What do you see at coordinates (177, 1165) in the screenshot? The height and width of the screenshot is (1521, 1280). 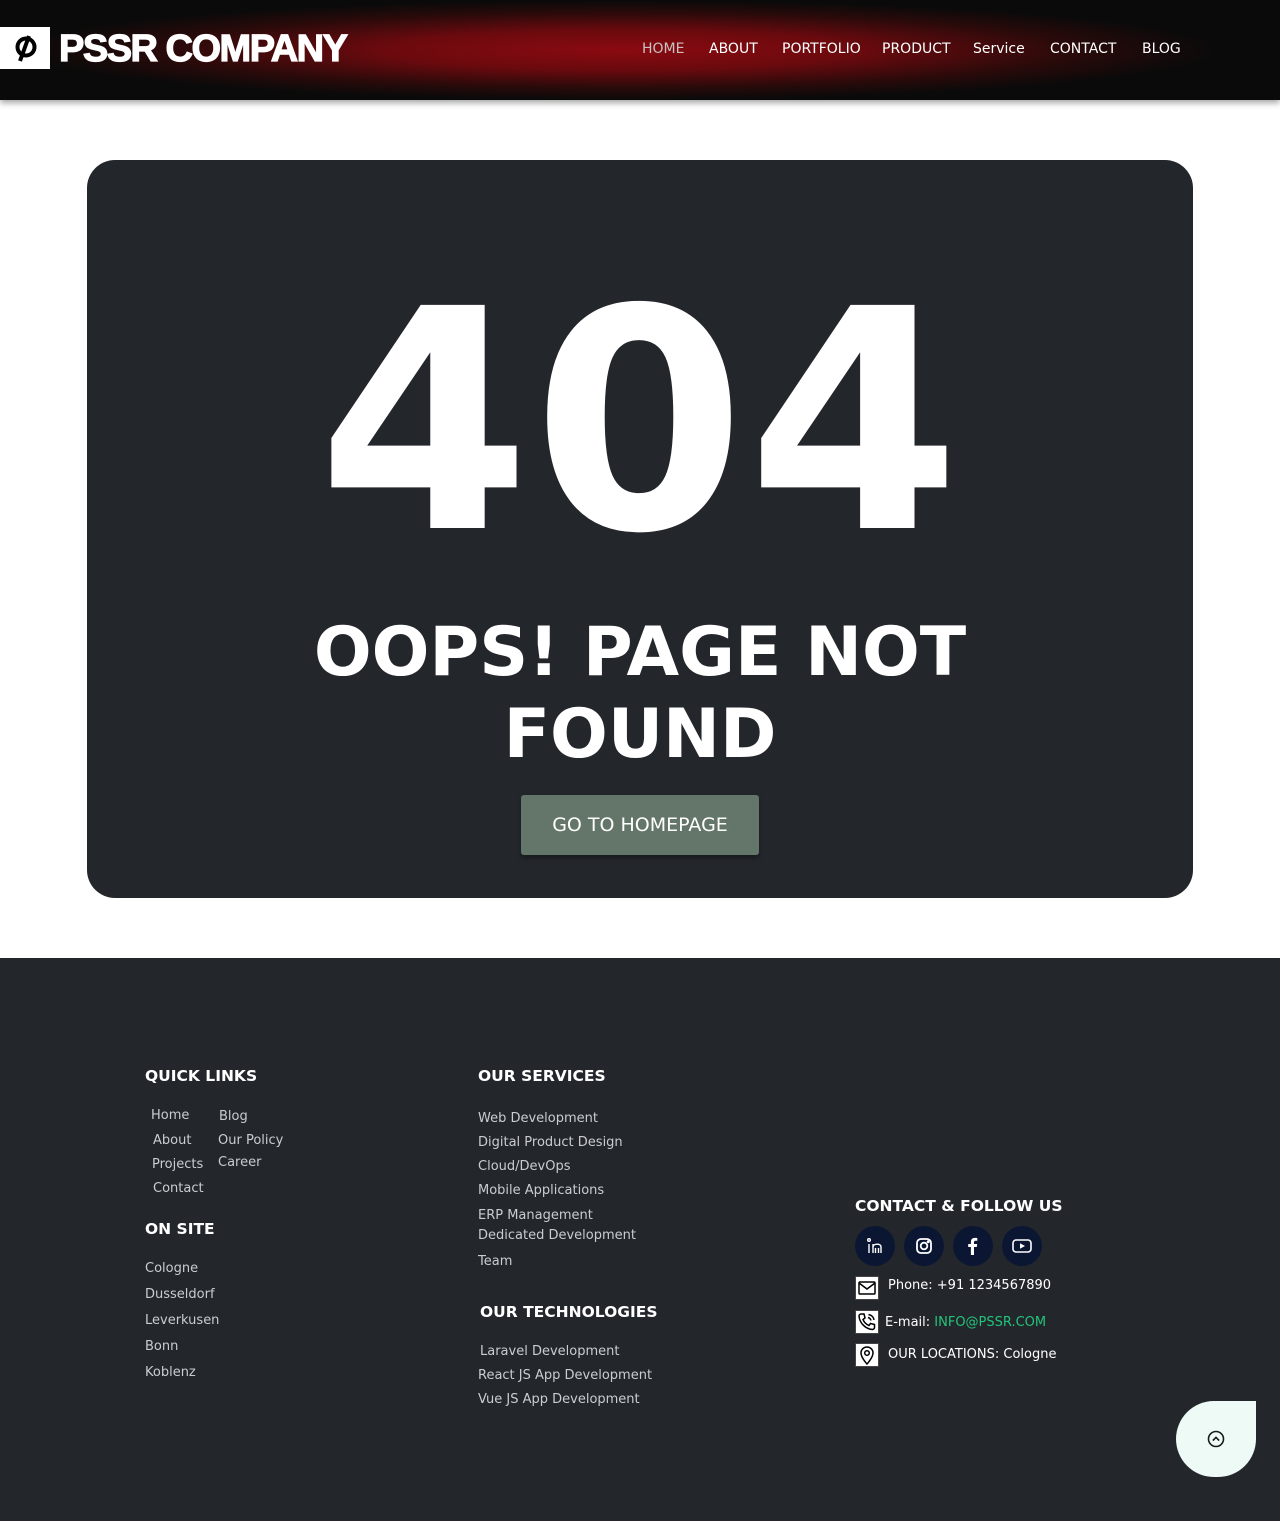 I see `footer-link-projects: Projects` at bounding box center [177, 1165].